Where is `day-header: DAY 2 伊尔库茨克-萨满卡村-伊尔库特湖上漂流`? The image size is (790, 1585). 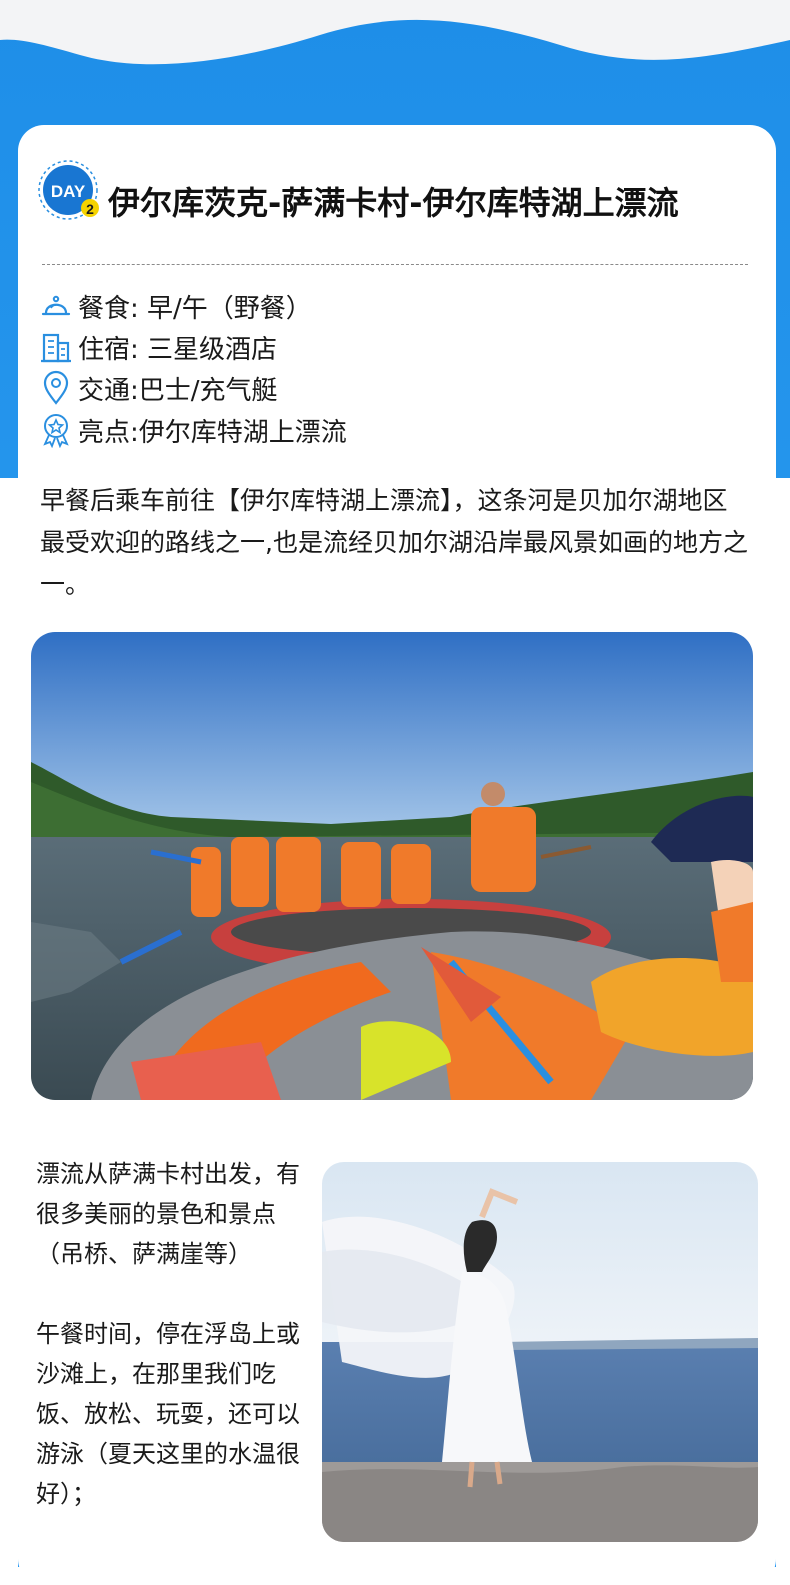 day-header: DAY 2 伊尔库茨克-萨满卡村-伊尔库特湖上漂流 is located at coordinates (398, 195).